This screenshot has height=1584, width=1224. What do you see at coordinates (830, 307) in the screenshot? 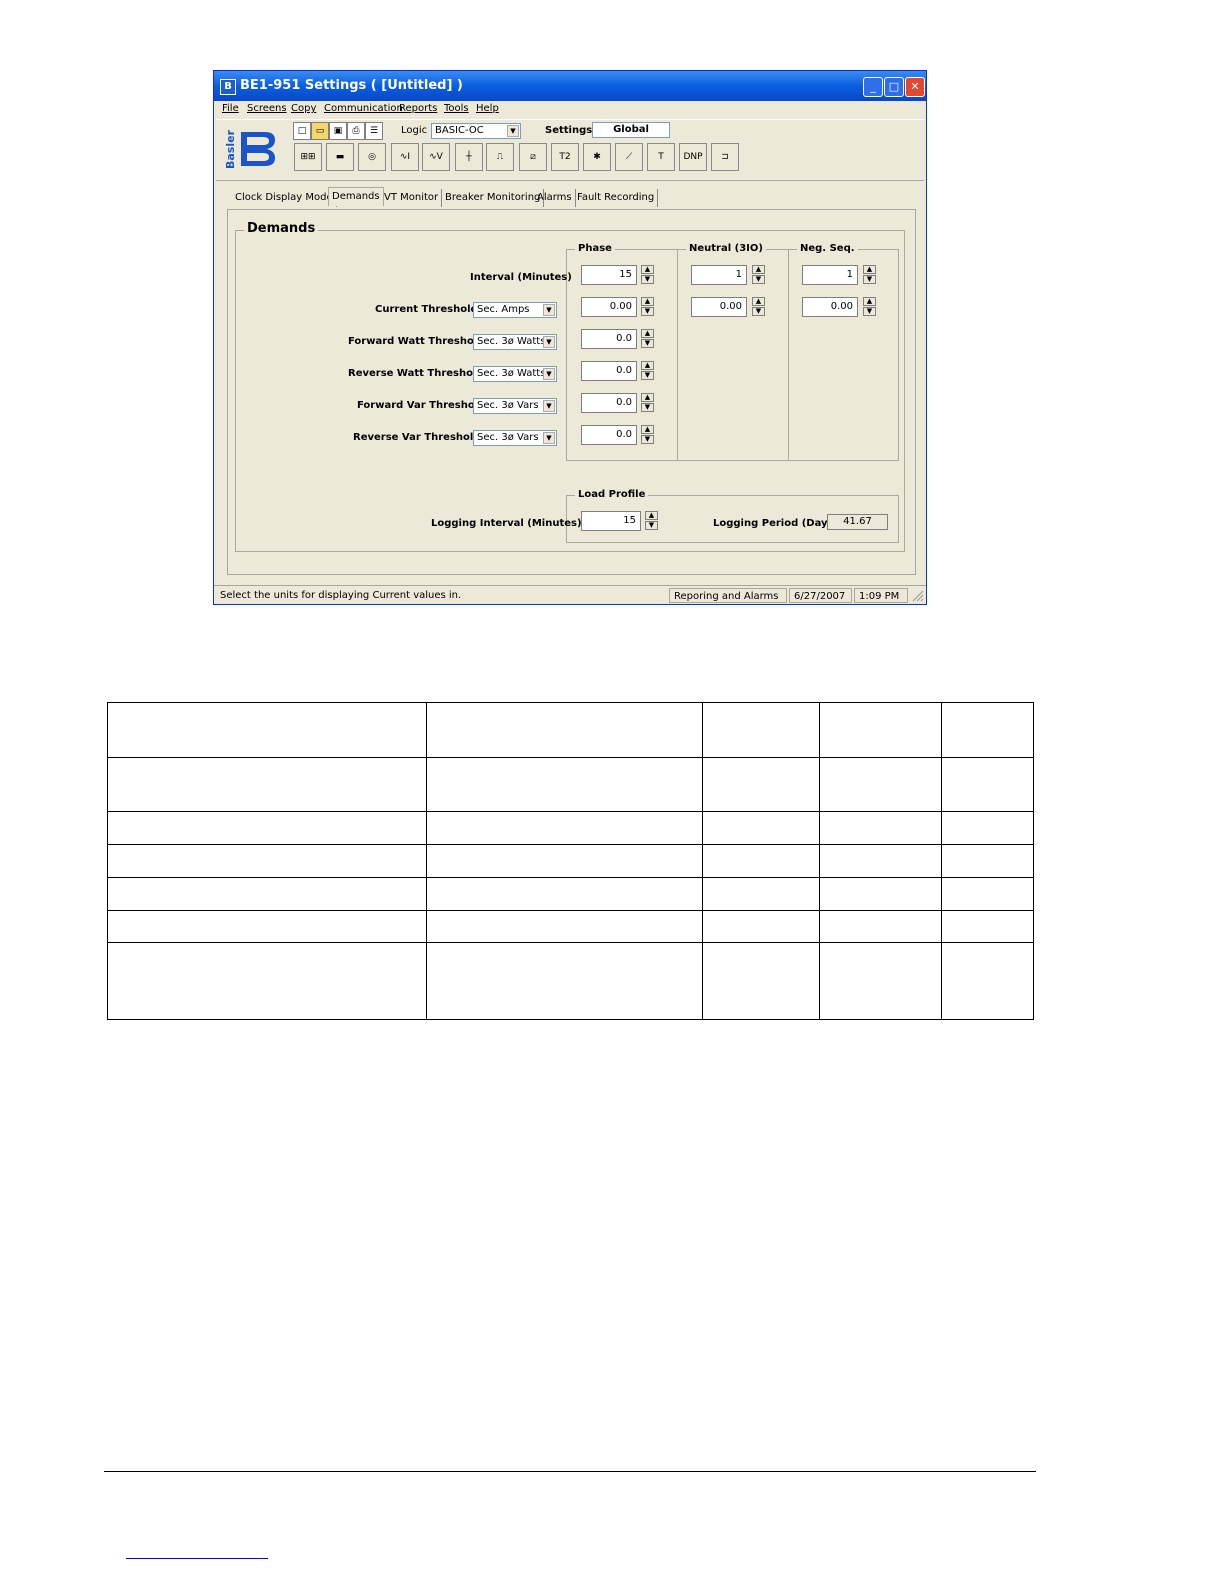
I see `negseq-current-input: 0.00` at bounding box center [830, 307].